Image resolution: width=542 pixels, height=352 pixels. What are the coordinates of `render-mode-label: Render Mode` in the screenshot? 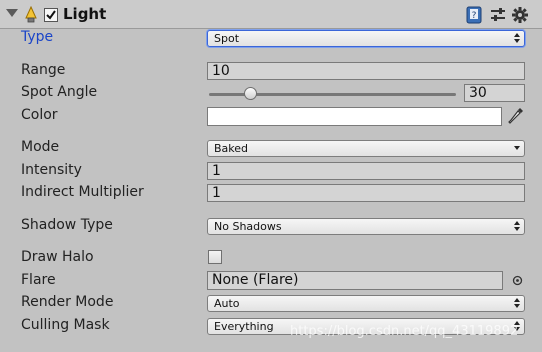 It's located at (67, 302).